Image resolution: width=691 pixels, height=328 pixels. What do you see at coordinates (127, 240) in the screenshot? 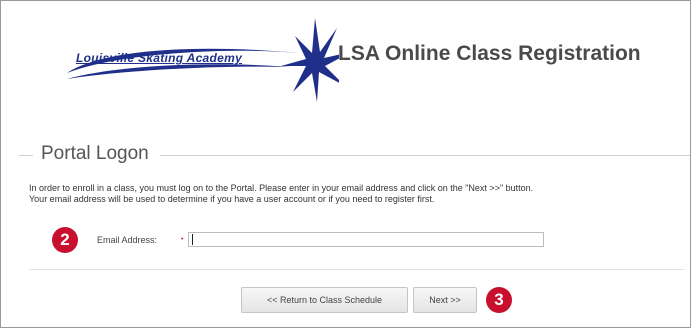
I see `email-label: Email Address:` at bounding box center [127, 240].